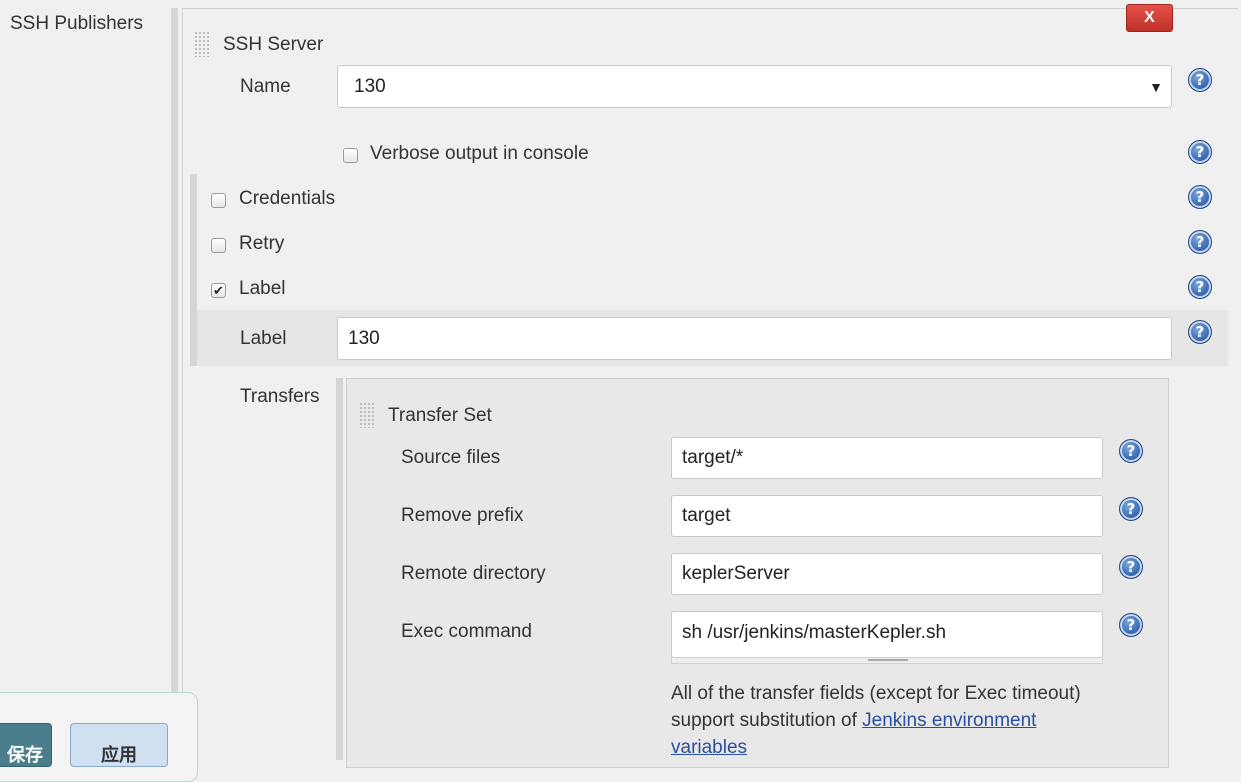  I want to click on label-field-label: Label, so click(263, 338).